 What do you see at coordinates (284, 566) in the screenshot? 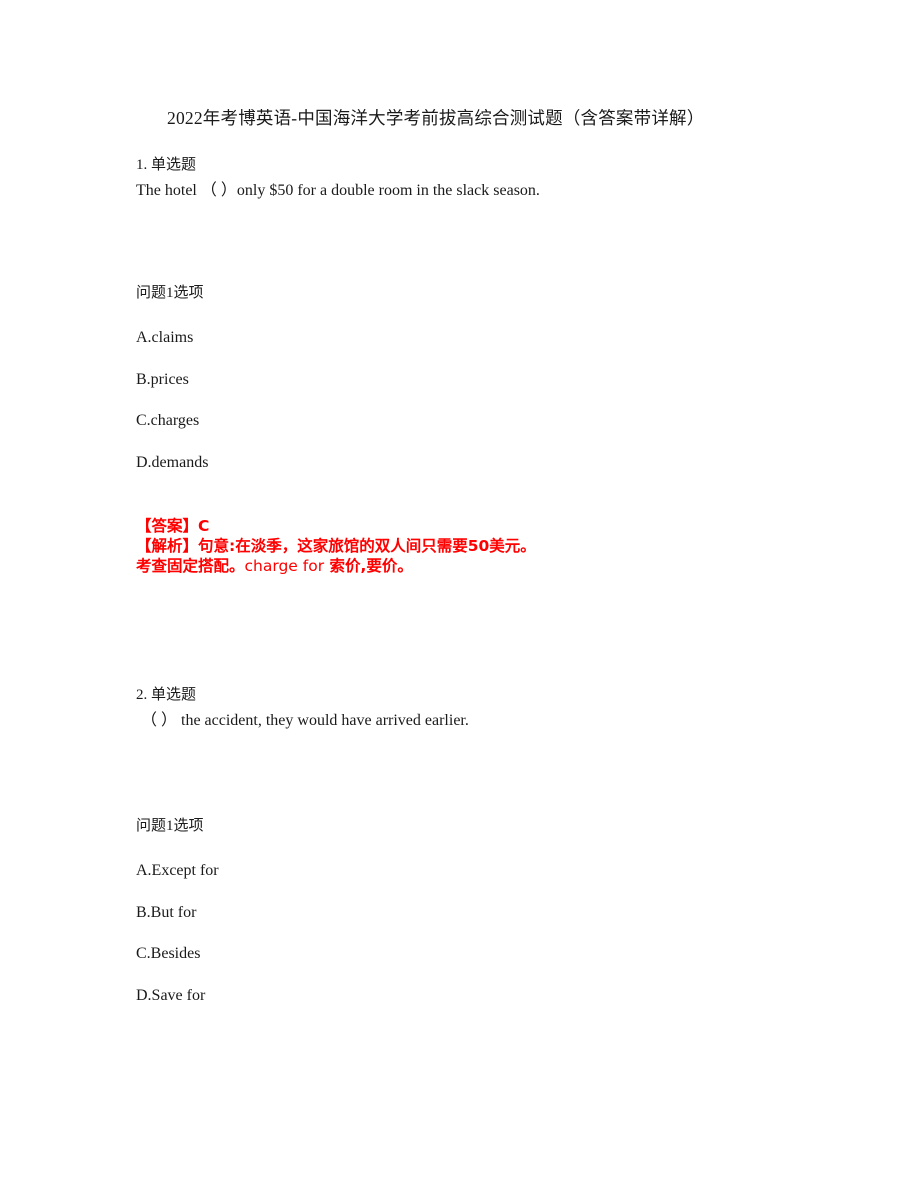
I see `explanation-latin-phrase: charge for` at bounding box center [284, 566].